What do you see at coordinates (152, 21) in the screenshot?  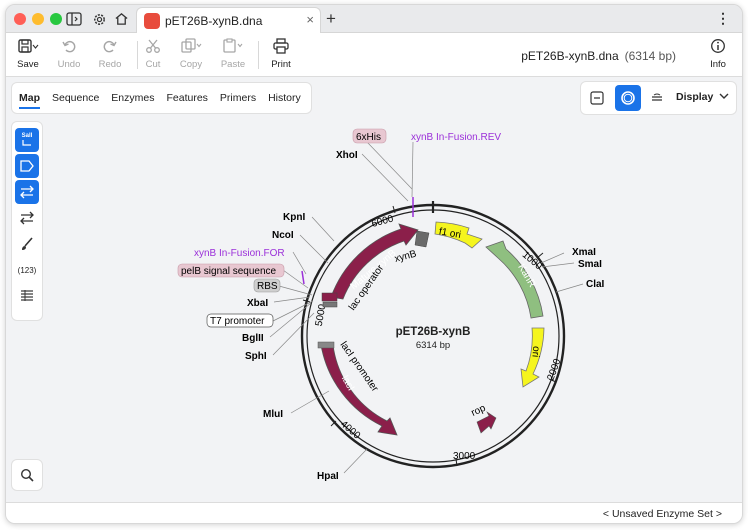 I see `snapgene-logo-icon` at bounding box center [152, 21].